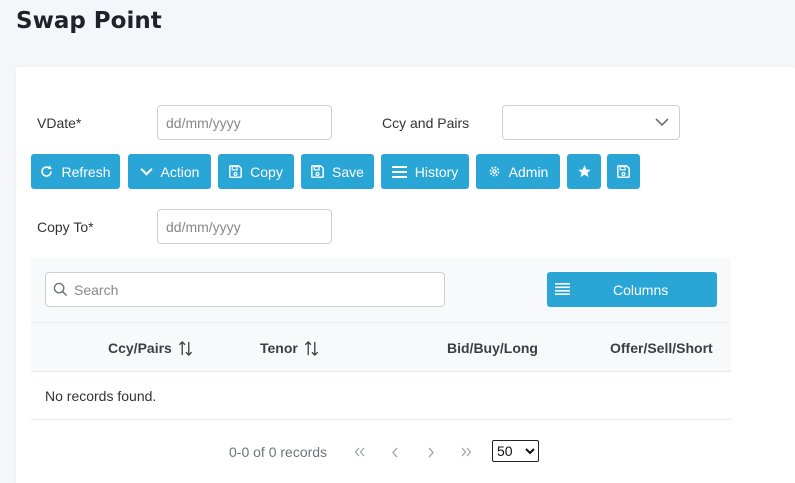 The height and width of the screenshot is (483, 795). Describe the element at coordinates (244, 122) in the screenshot. I see `vdate-input` at that location.